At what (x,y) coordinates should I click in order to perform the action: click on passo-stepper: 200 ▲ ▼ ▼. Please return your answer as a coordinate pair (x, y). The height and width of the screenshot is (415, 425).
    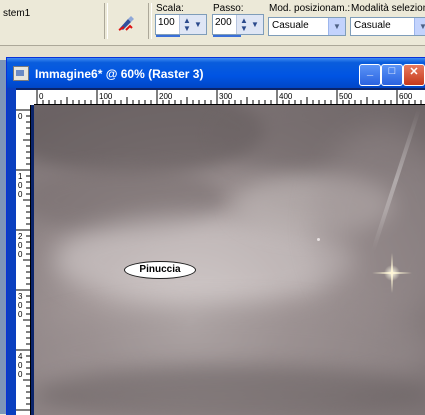
    Looking at the image, I should click on (238, 25).